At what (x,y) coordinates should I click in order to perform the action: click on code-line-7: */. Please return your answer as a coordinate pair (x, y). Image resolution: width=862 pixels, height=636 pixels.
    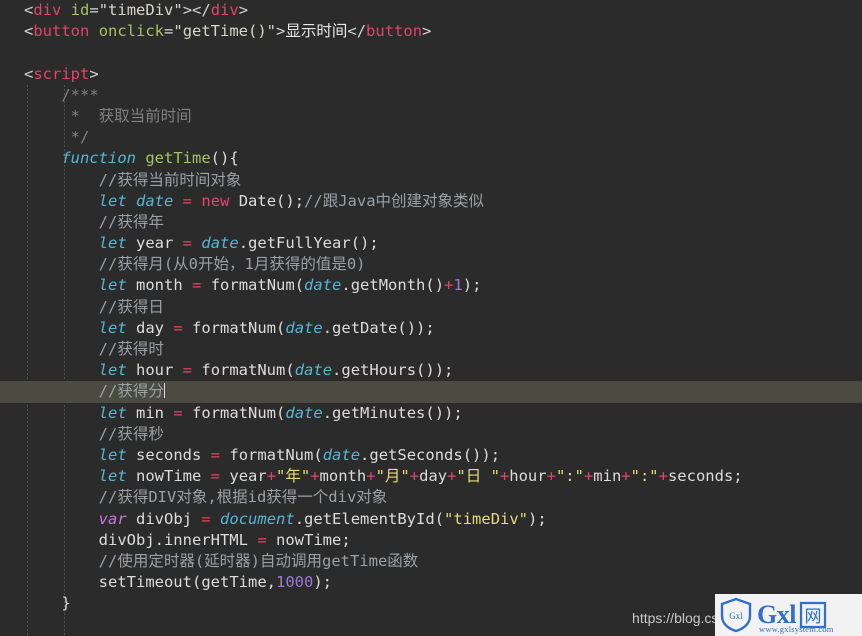
    Looking at the image, I should click on (431, 137).